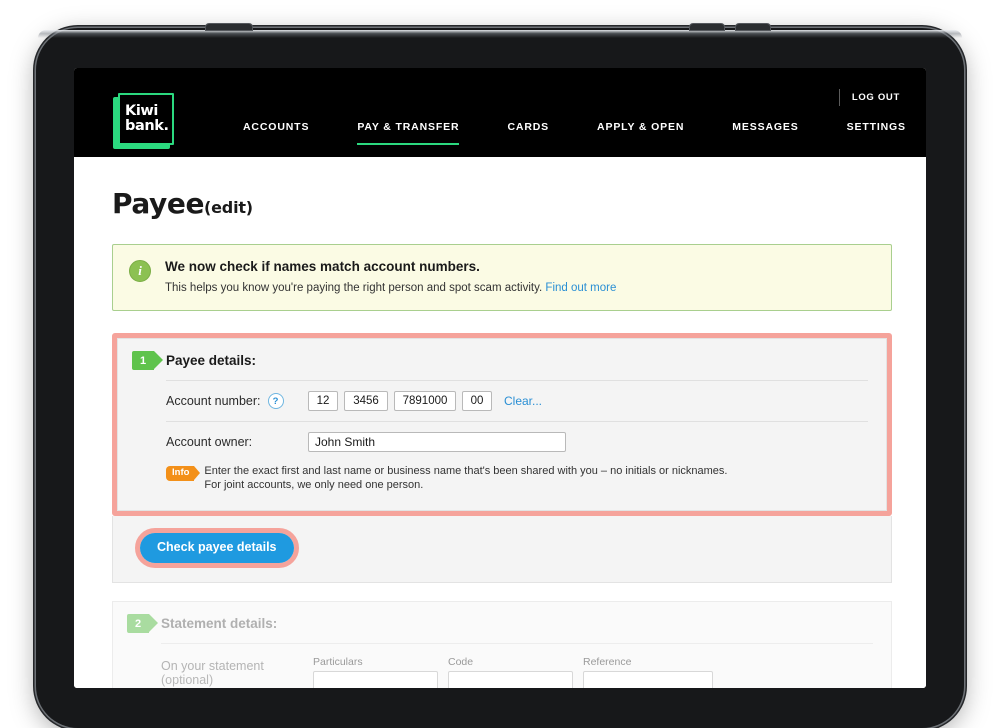  Describe the element at coordinates (502, 549) in the screenshot. I see `check-payee-panel: Check payee details` at that location.